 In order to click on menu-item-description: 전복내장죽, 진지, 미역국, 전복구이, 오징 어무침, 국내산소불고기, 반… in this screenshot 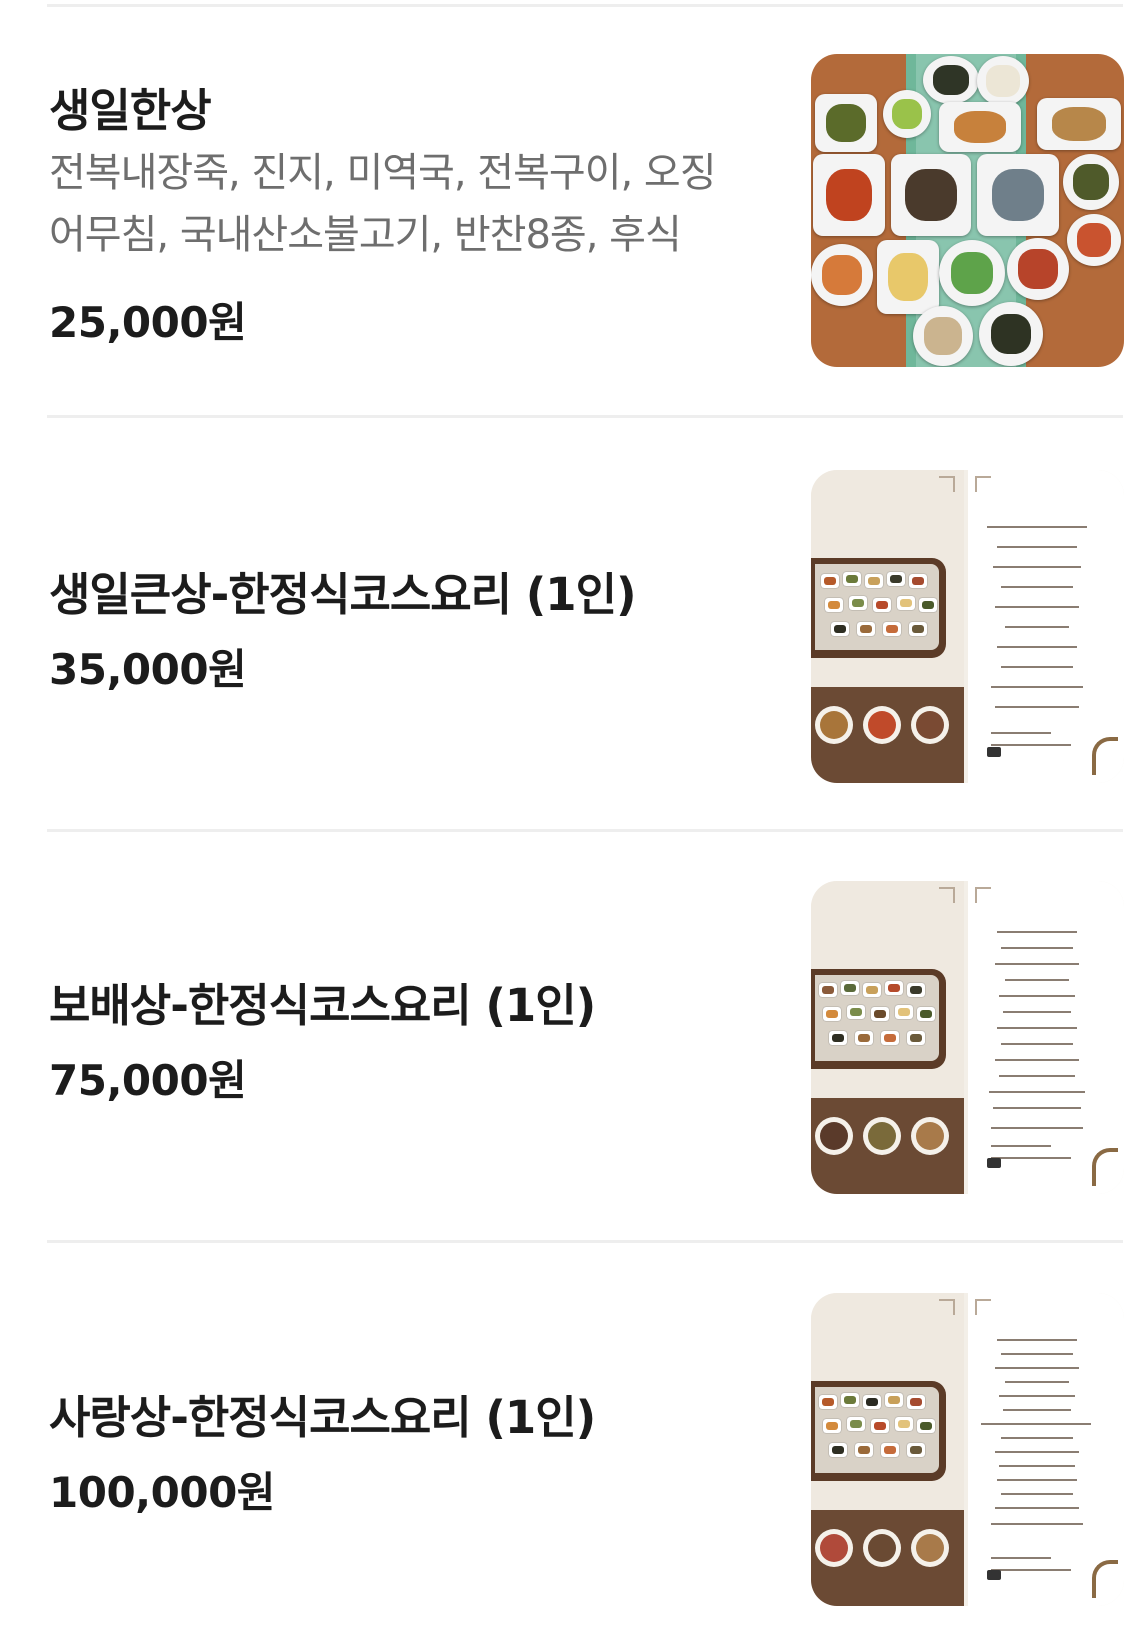, I will do `click(404, 204)`.